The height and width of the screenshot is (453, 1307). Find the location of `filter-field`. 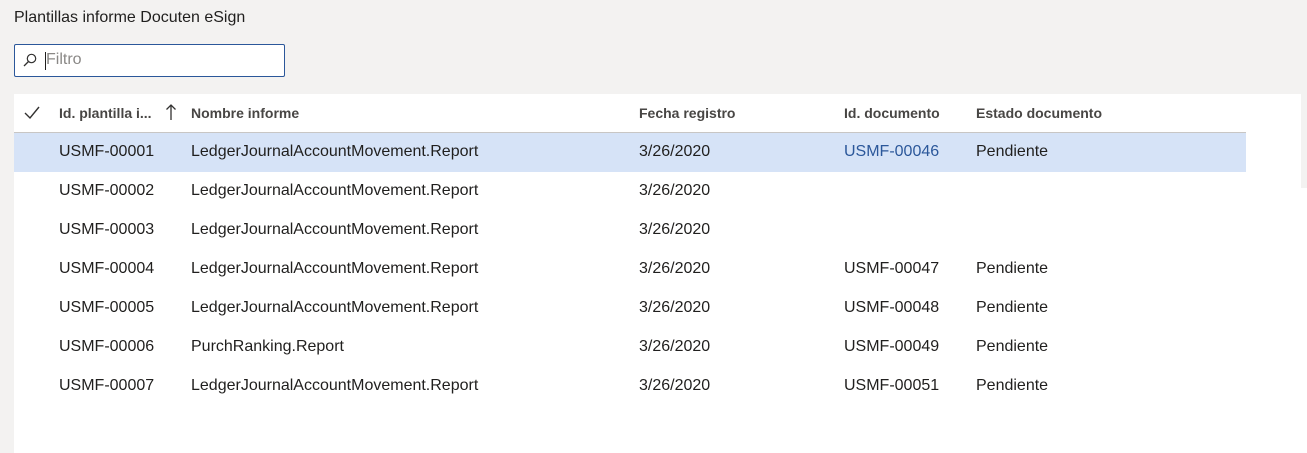

filter-field is located at coordinates (149, 60).